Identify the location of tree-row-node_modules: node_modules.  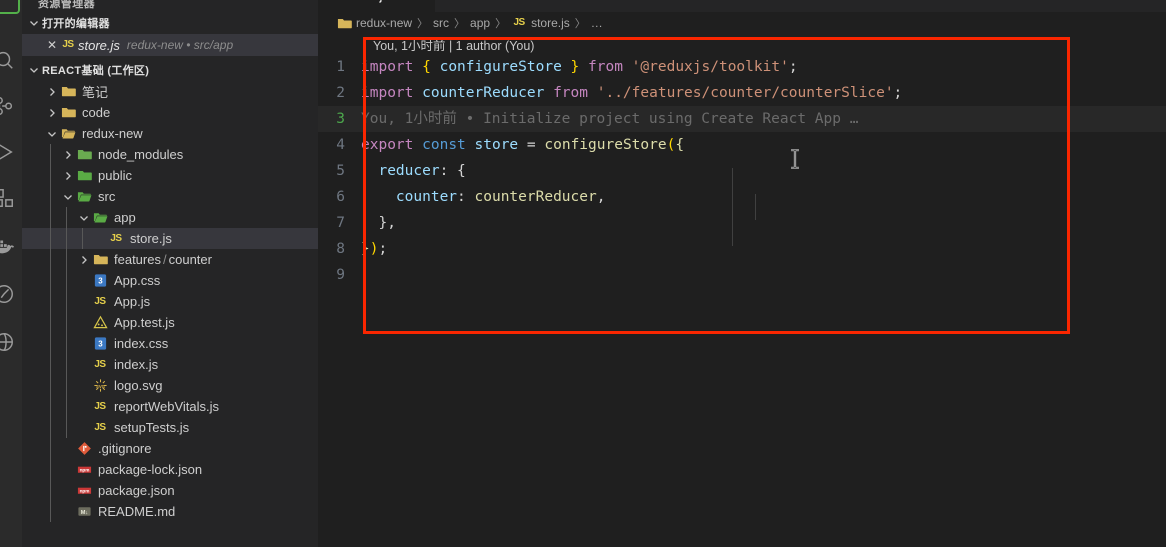
(170, 154).